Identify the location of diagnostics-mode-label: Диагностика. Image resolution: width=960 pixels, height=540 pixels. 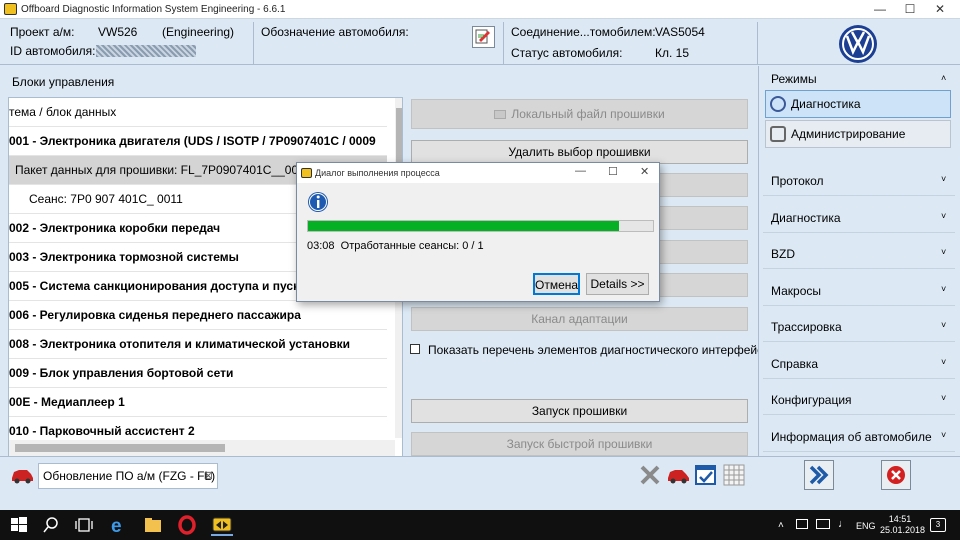
(826, 104).